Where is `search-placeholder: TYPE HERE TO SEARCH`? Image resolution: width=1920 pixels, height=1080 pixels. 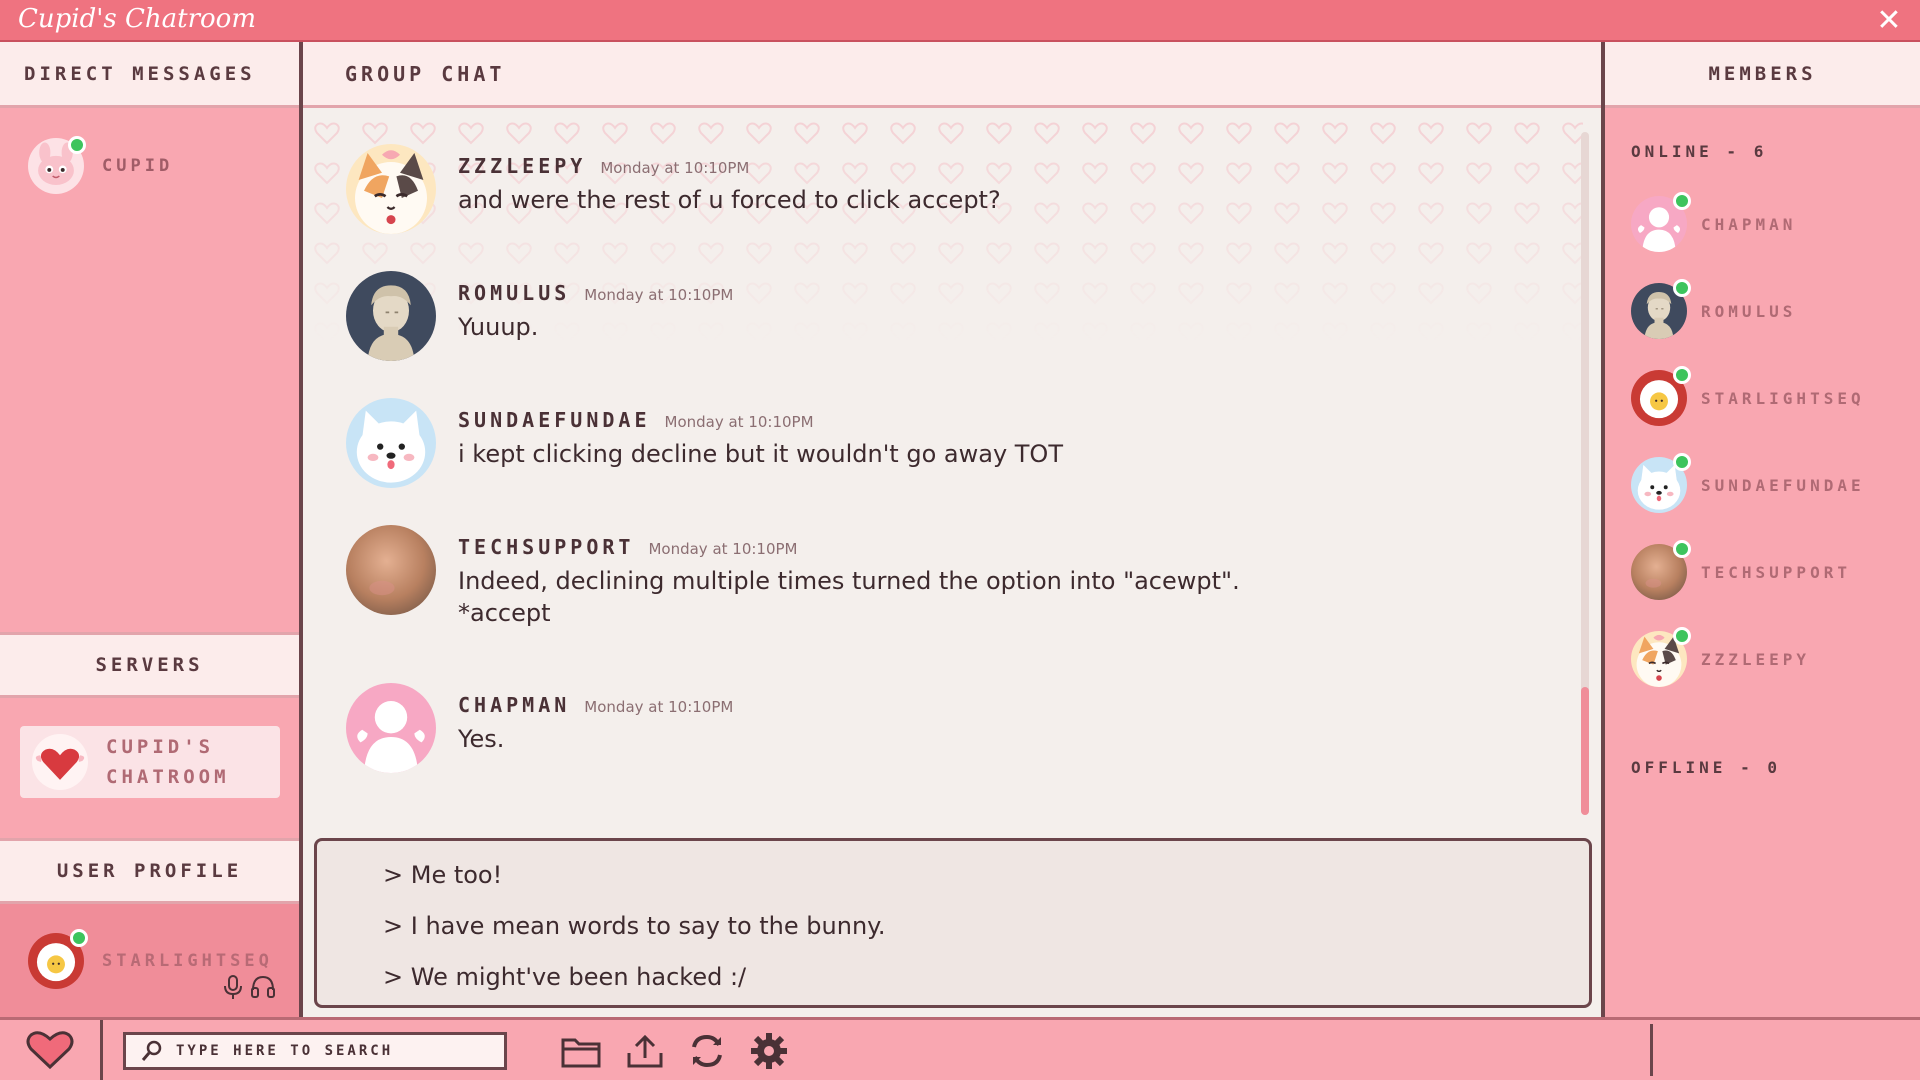 search-placeholder: TYPE HERE TO SEARCH is located at coordinates (285, 1051).